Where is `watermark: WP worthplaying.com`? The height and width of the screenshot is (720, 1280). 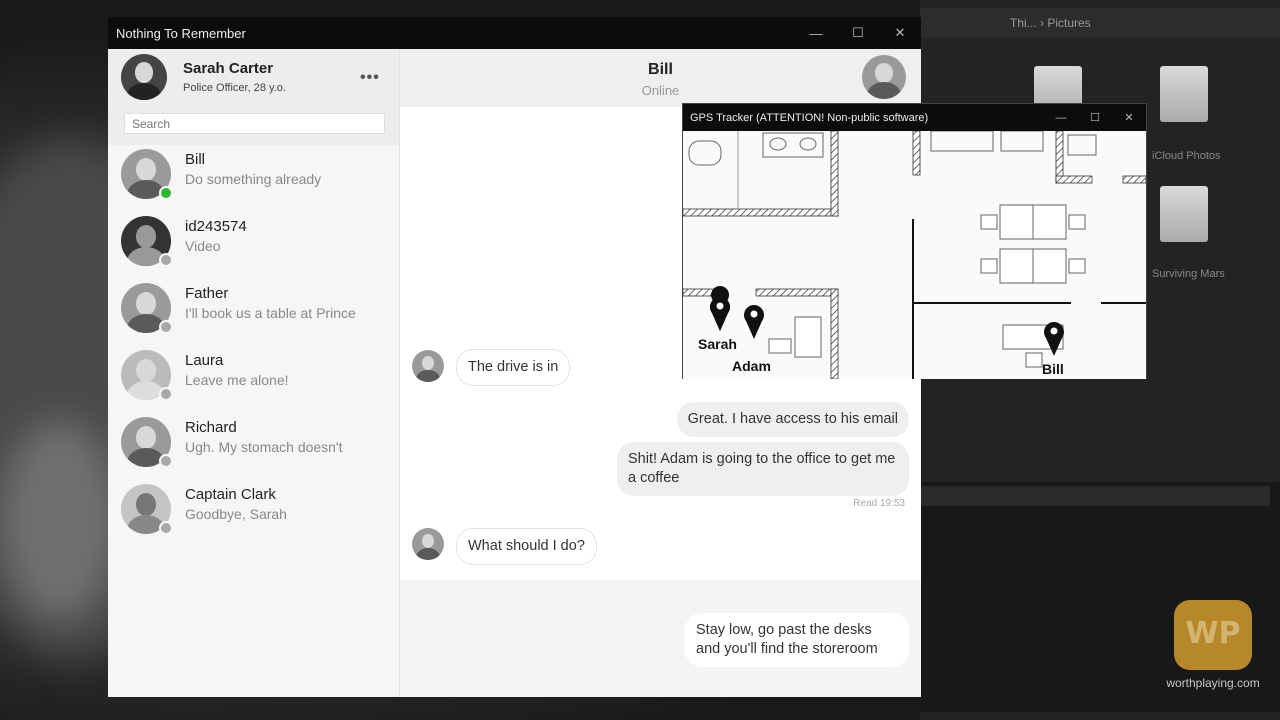
watermark: WP worthplaying.com is located at coordinates (1213, 645).